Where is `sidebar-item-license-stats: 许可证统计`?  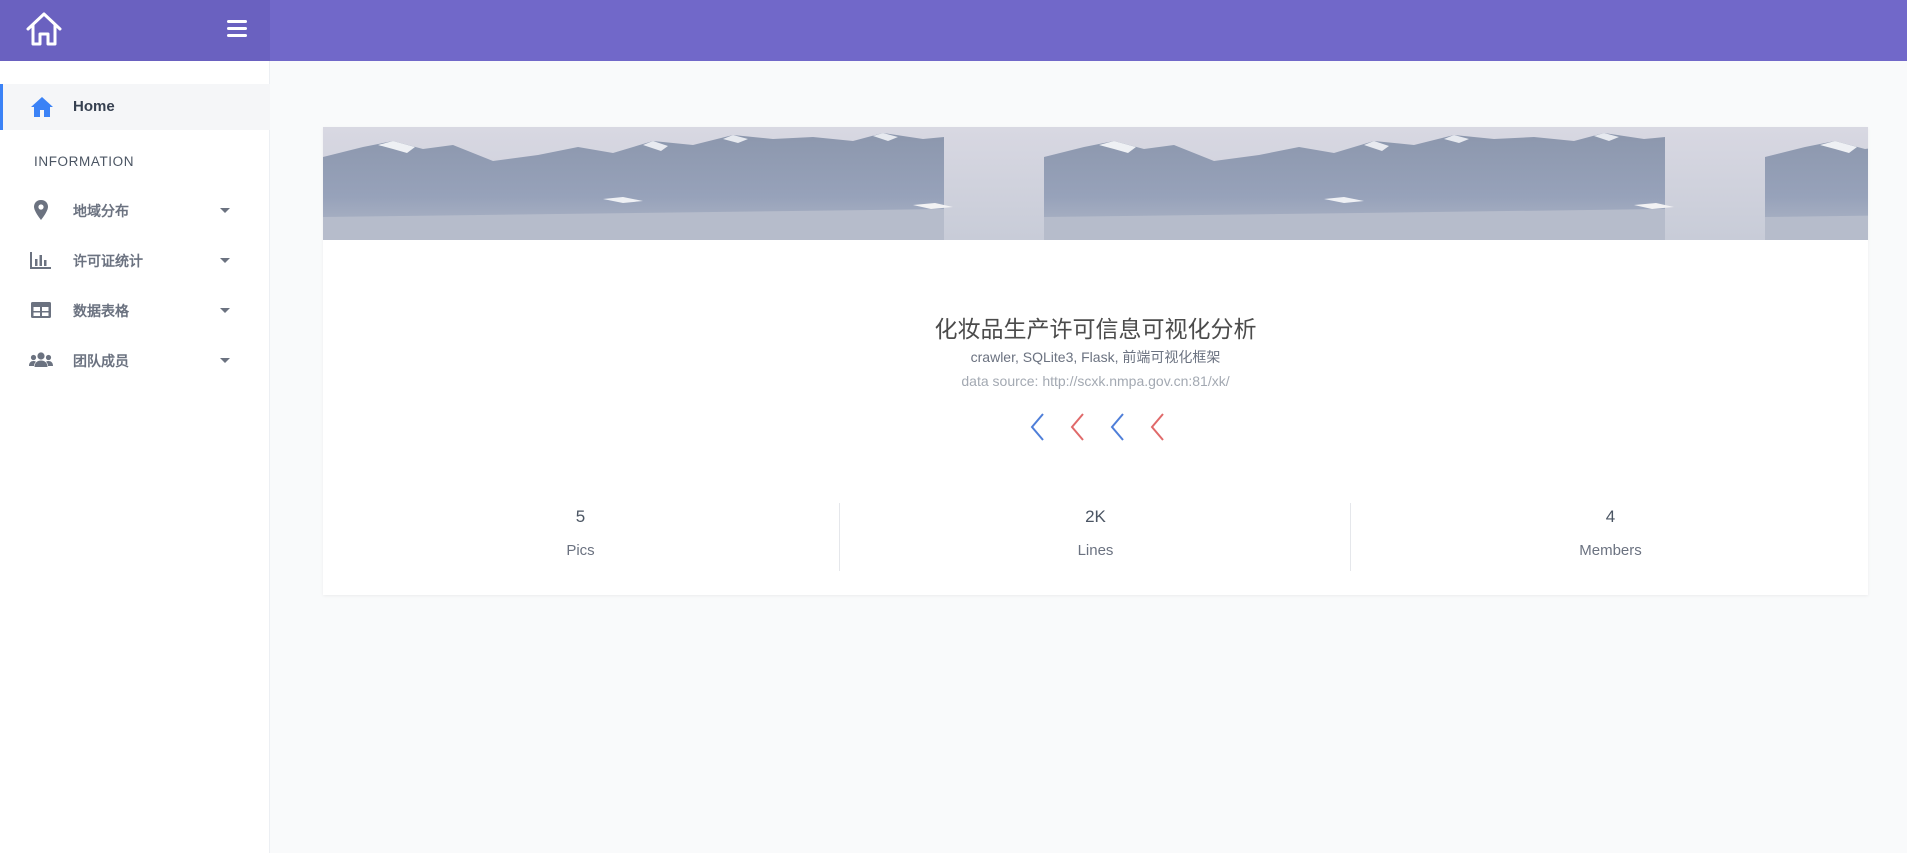 sidebar-item-license-stats: 许可证统计 is located at coordinates (135, 260).